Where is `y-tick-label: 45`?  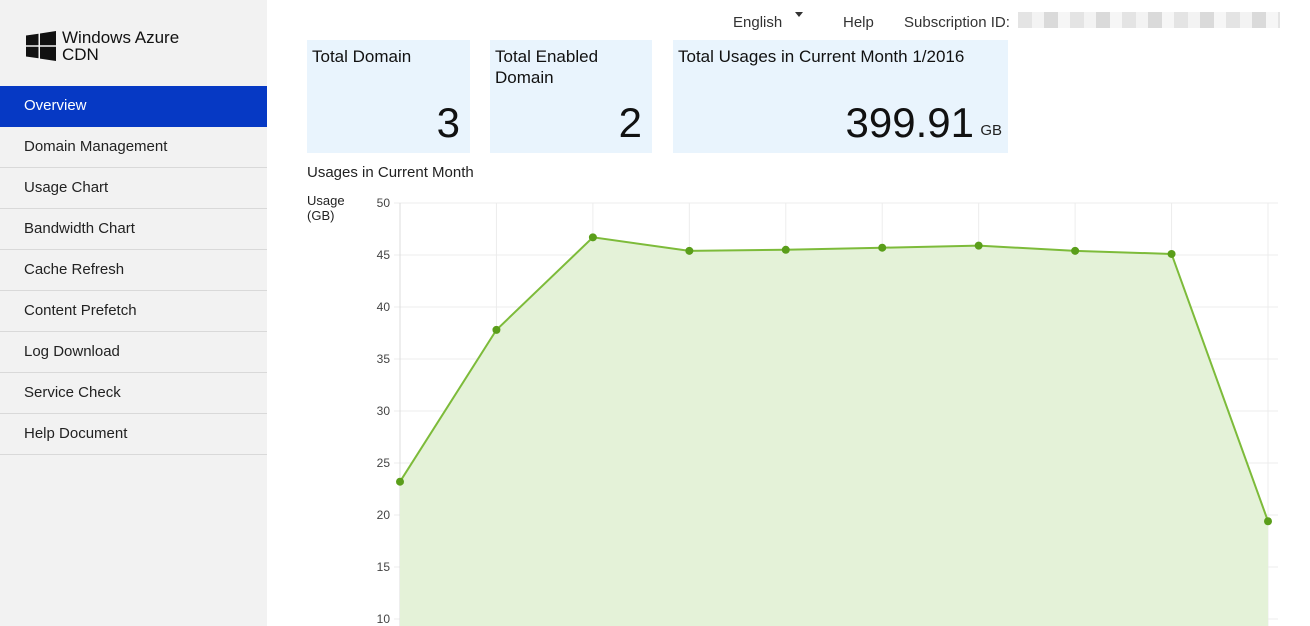
y-tick-label: 45 is located at coordinates (384, 255).